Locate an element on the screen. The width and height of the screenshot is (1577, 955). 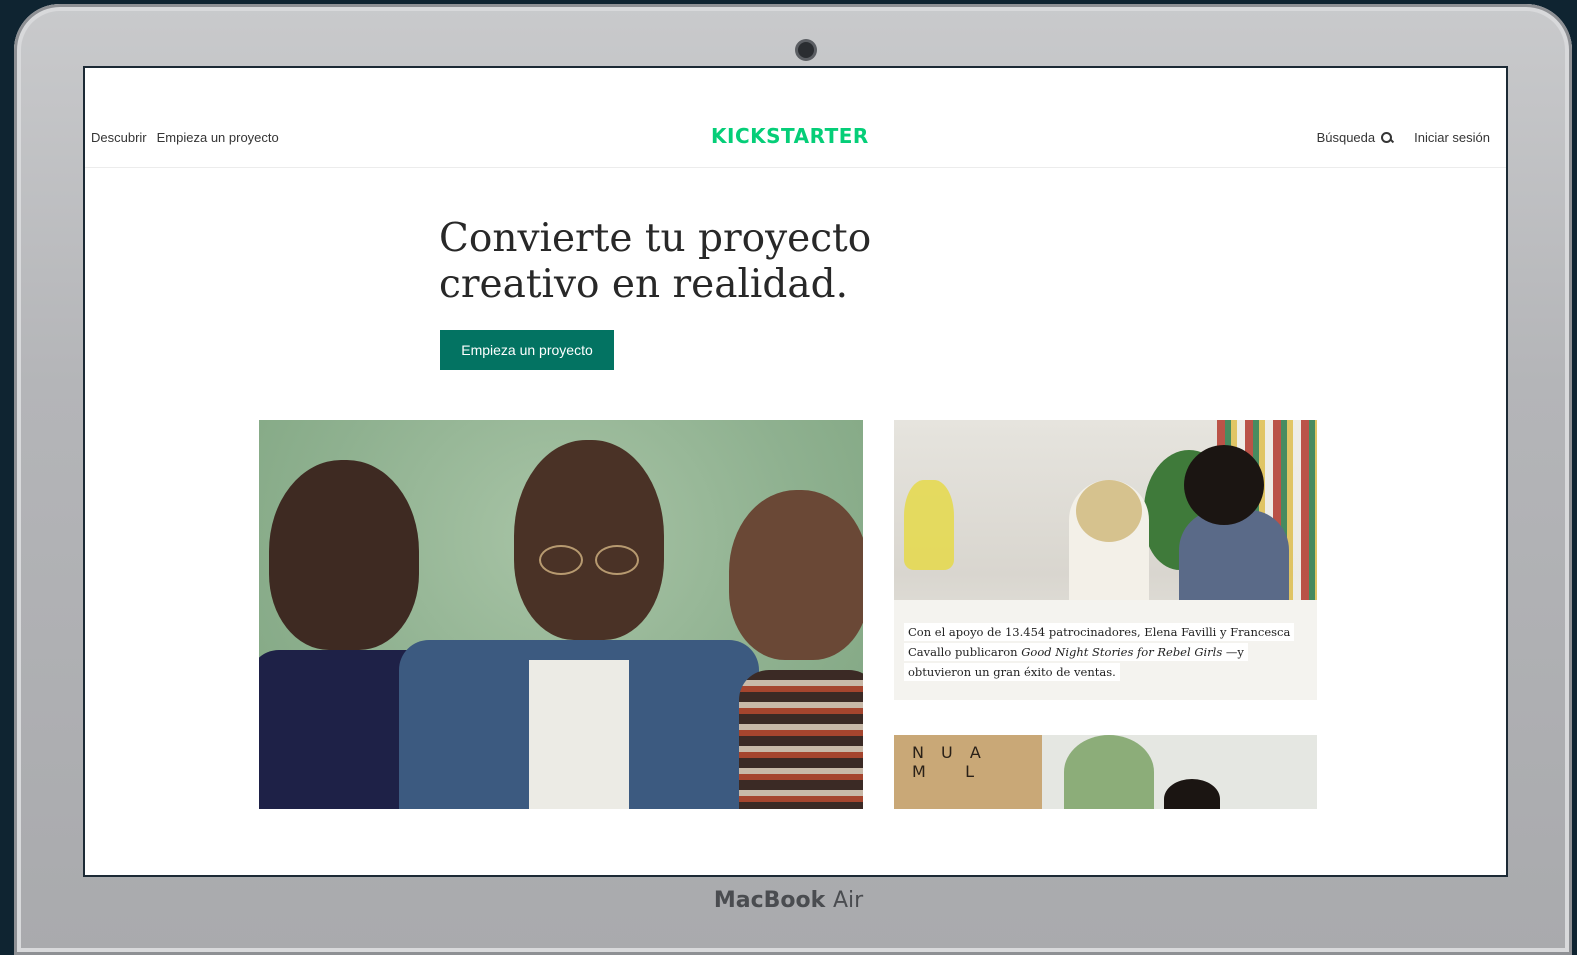
story-image-second: N U AM L is located at coordinates (1105, 772).